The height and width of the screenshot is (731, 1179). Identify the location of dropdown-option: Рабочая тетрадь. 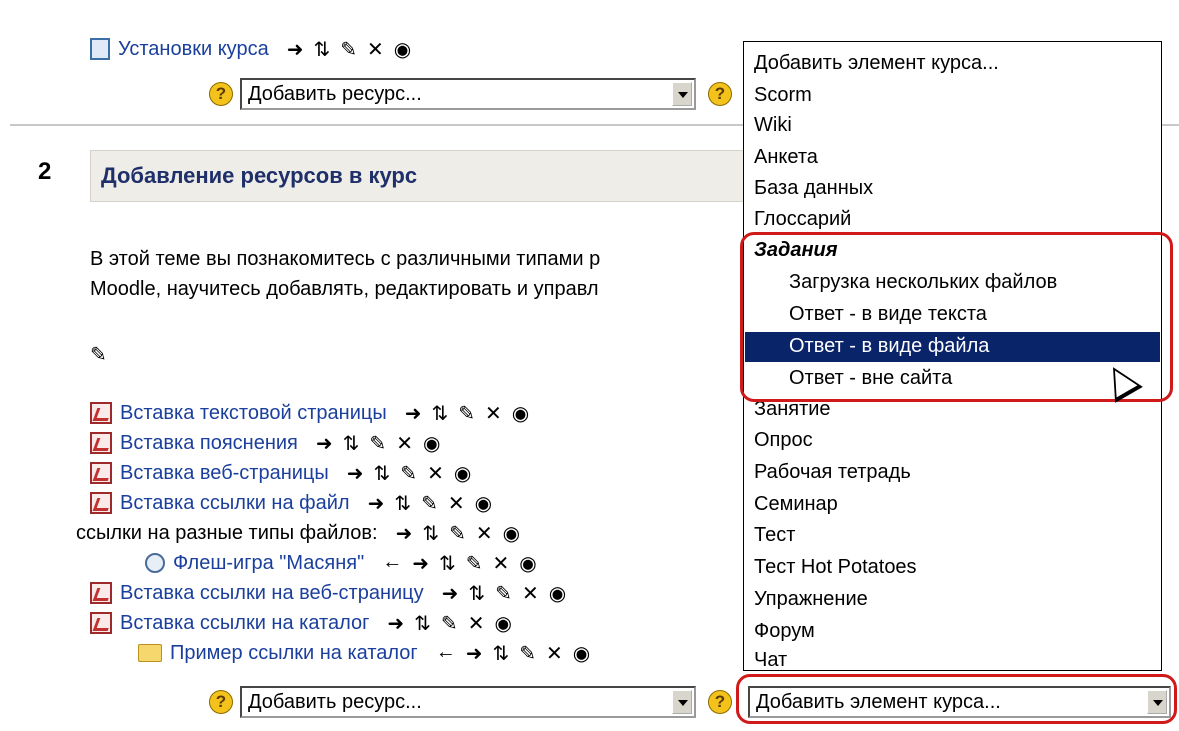
(832, 472).